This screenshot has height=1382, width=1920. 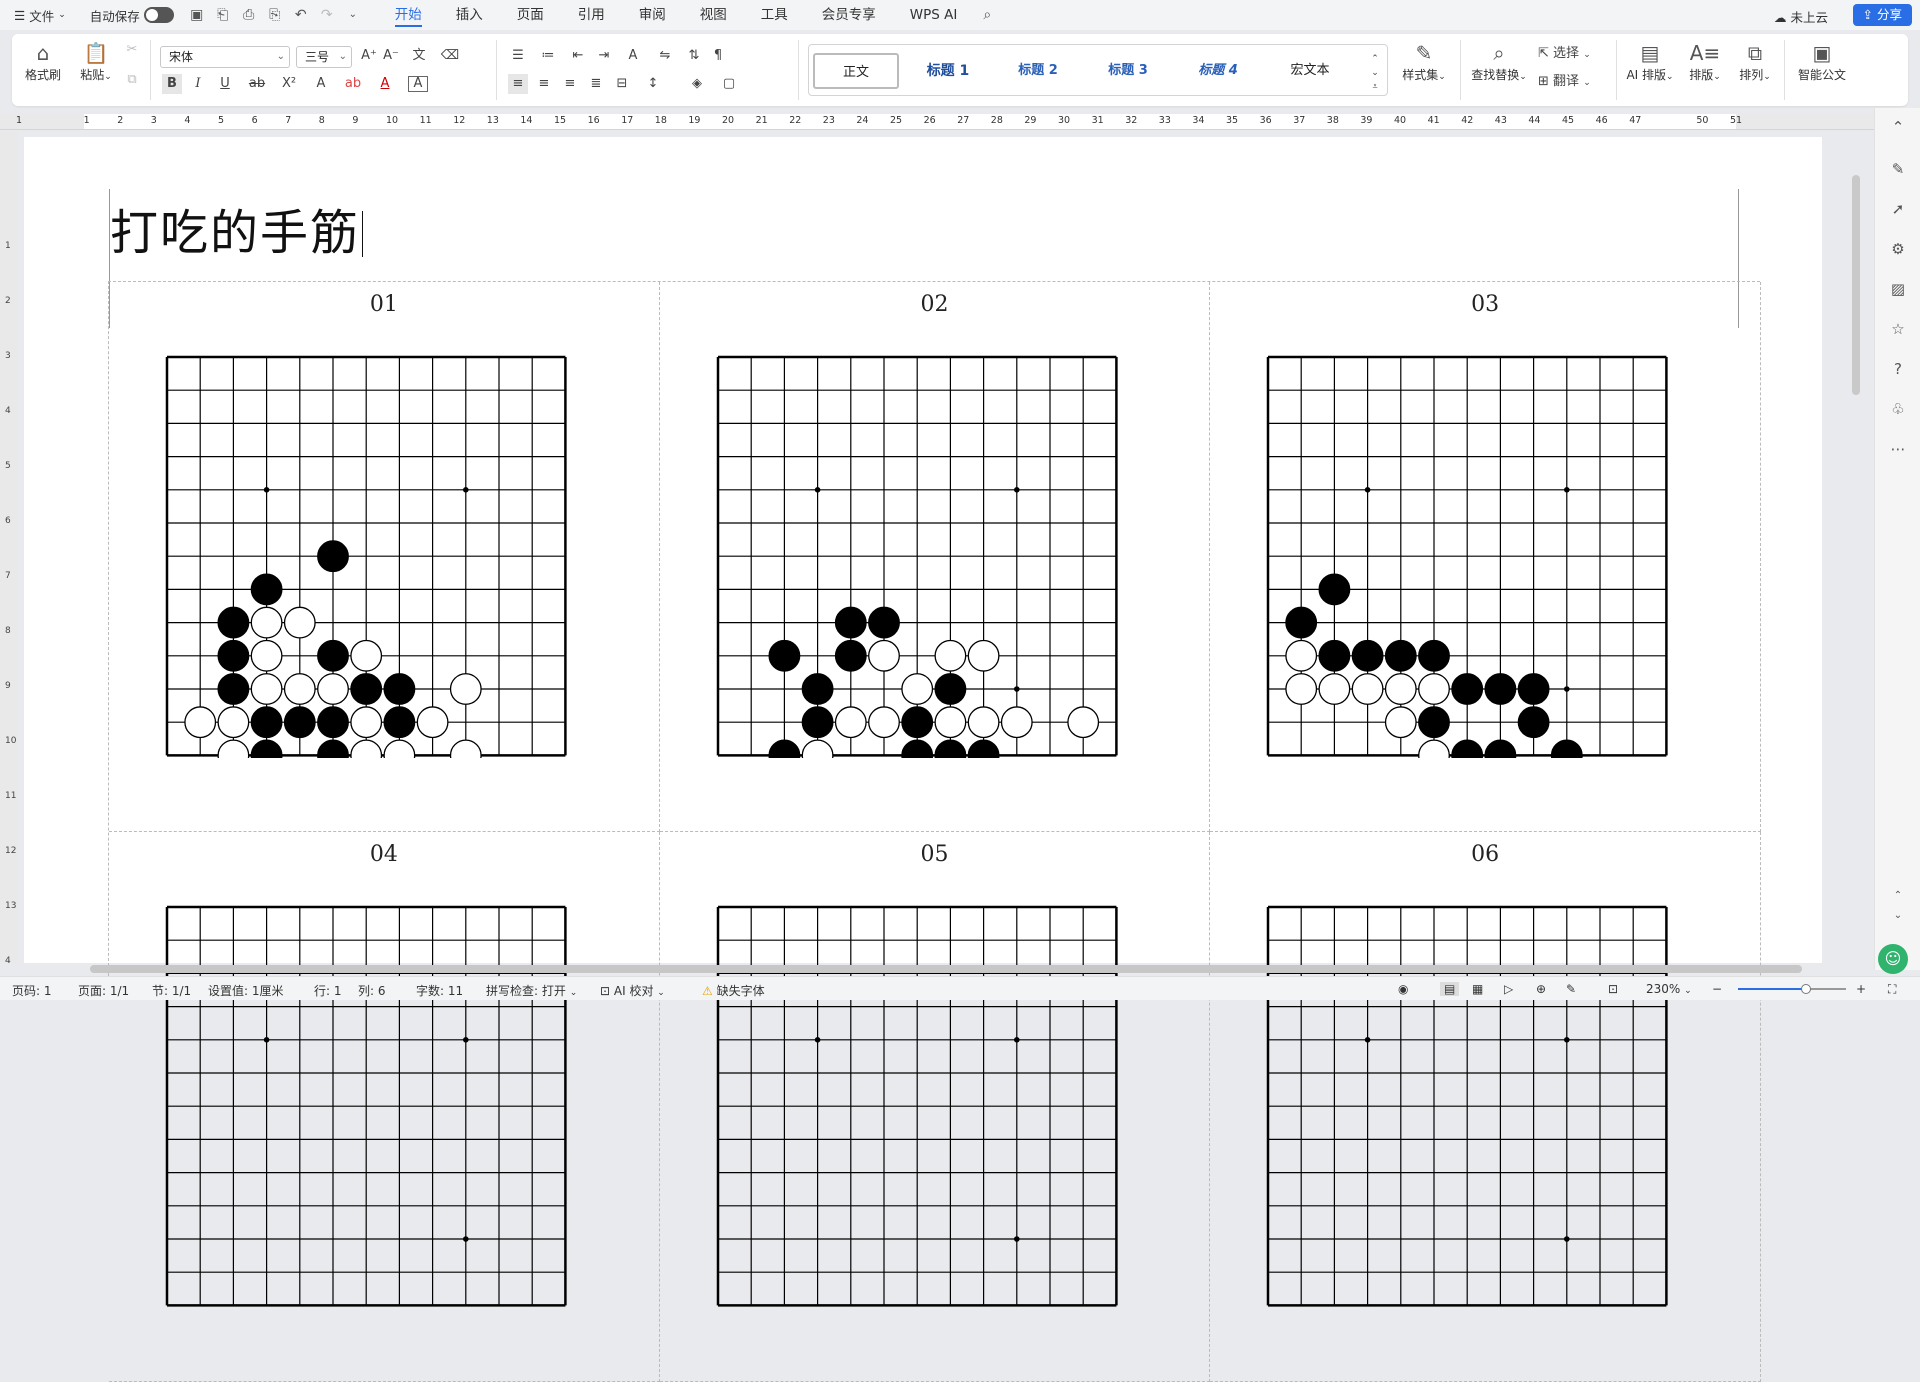 I want to click on pointer-icon: ➚, so click(x=1898, y=210).